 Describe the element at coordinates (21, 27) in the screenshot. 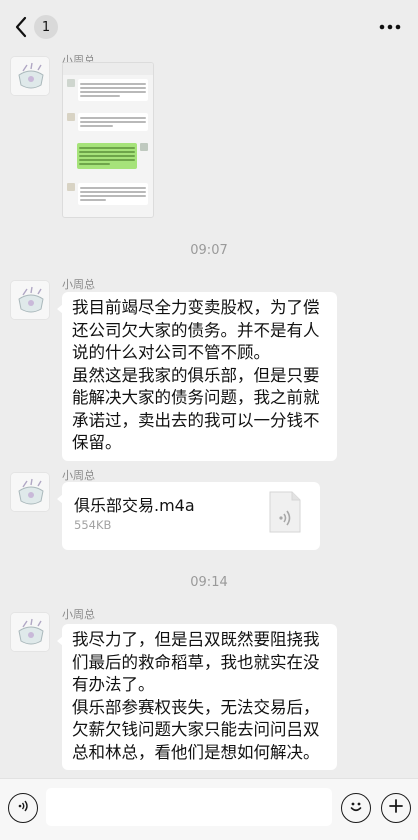

I see `chevron-left-icon` at that location.